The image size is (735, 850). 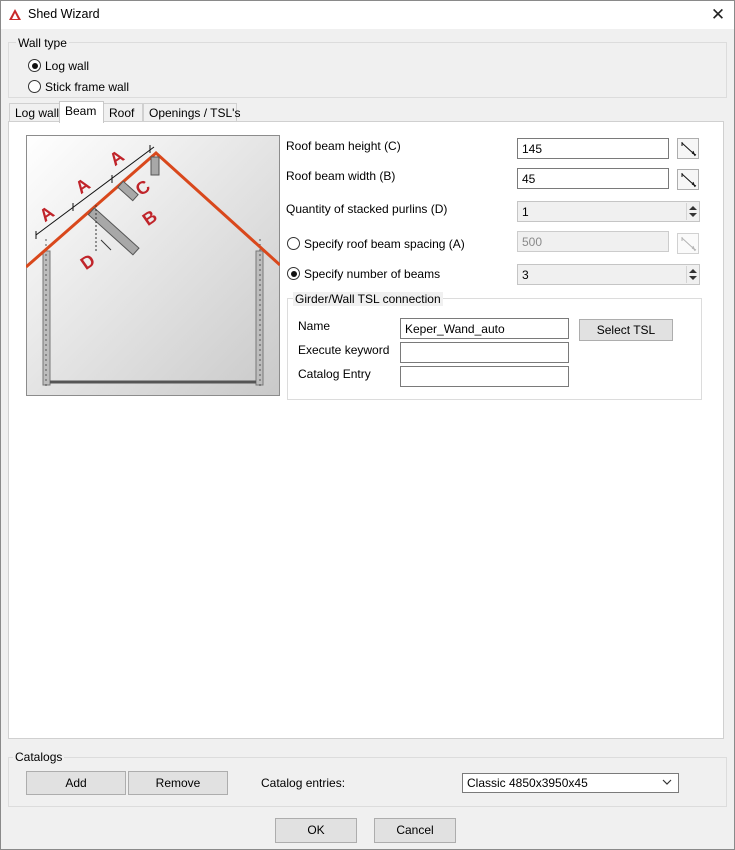 I want to click on catalog-entries-select: Classic 4850x3950x45, so click(x=570, y=783).